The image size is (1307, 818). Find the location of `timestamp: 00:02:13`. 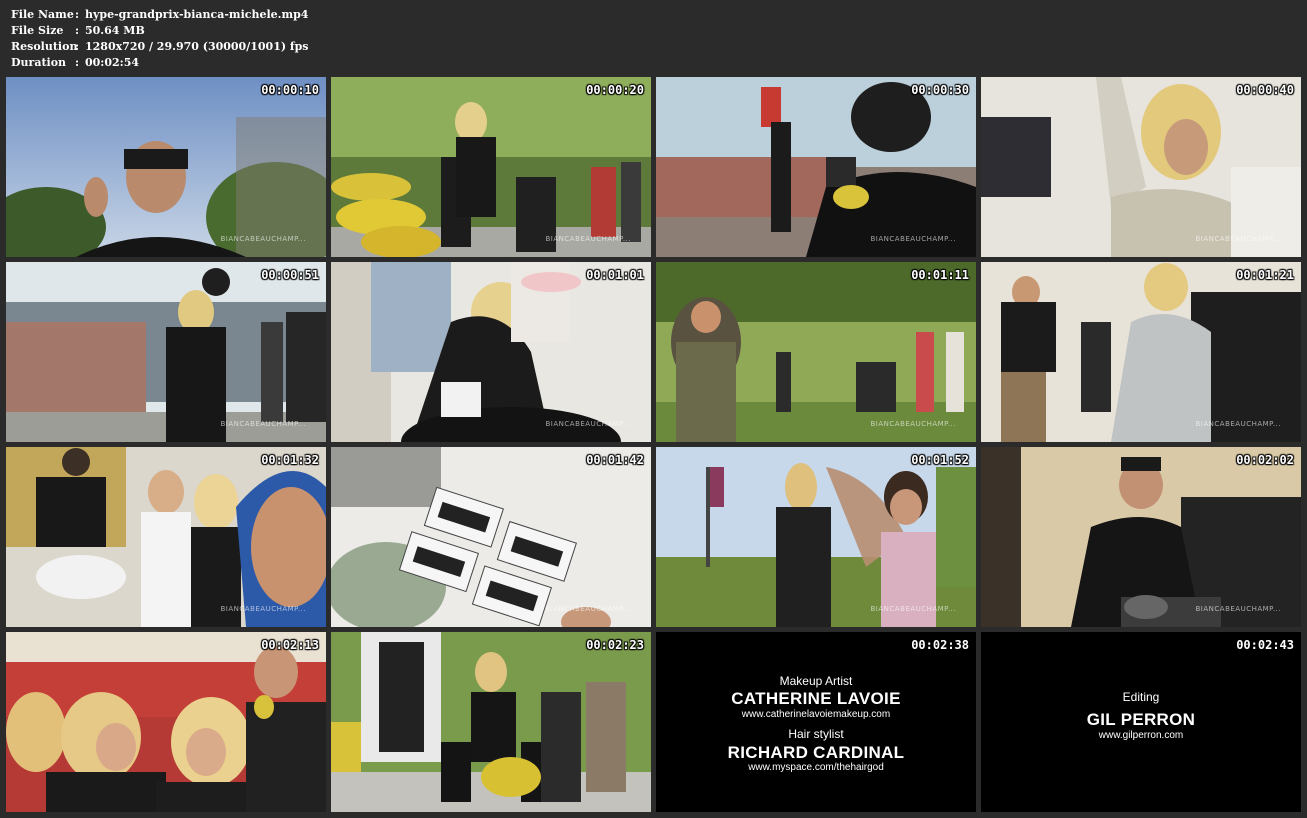

timestamp: 00:02:13 is located at coordinates (290, 645).